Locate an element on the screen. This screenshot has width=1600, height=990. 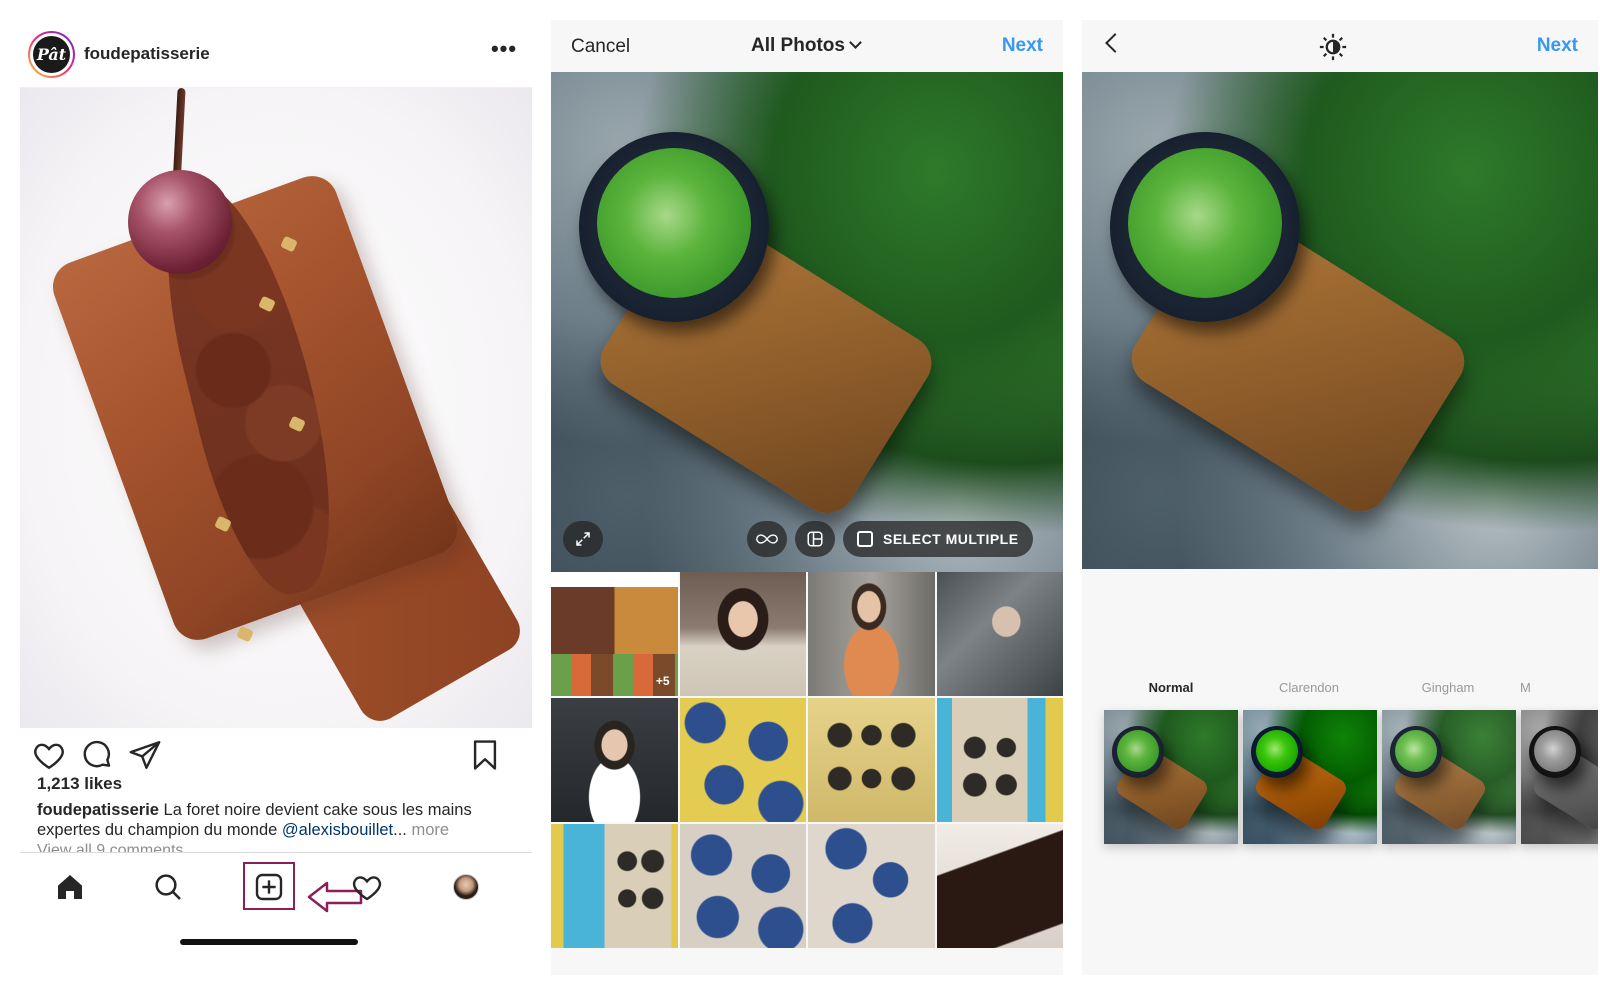
brand-logo: Pât is located at coordinates (51, 54).